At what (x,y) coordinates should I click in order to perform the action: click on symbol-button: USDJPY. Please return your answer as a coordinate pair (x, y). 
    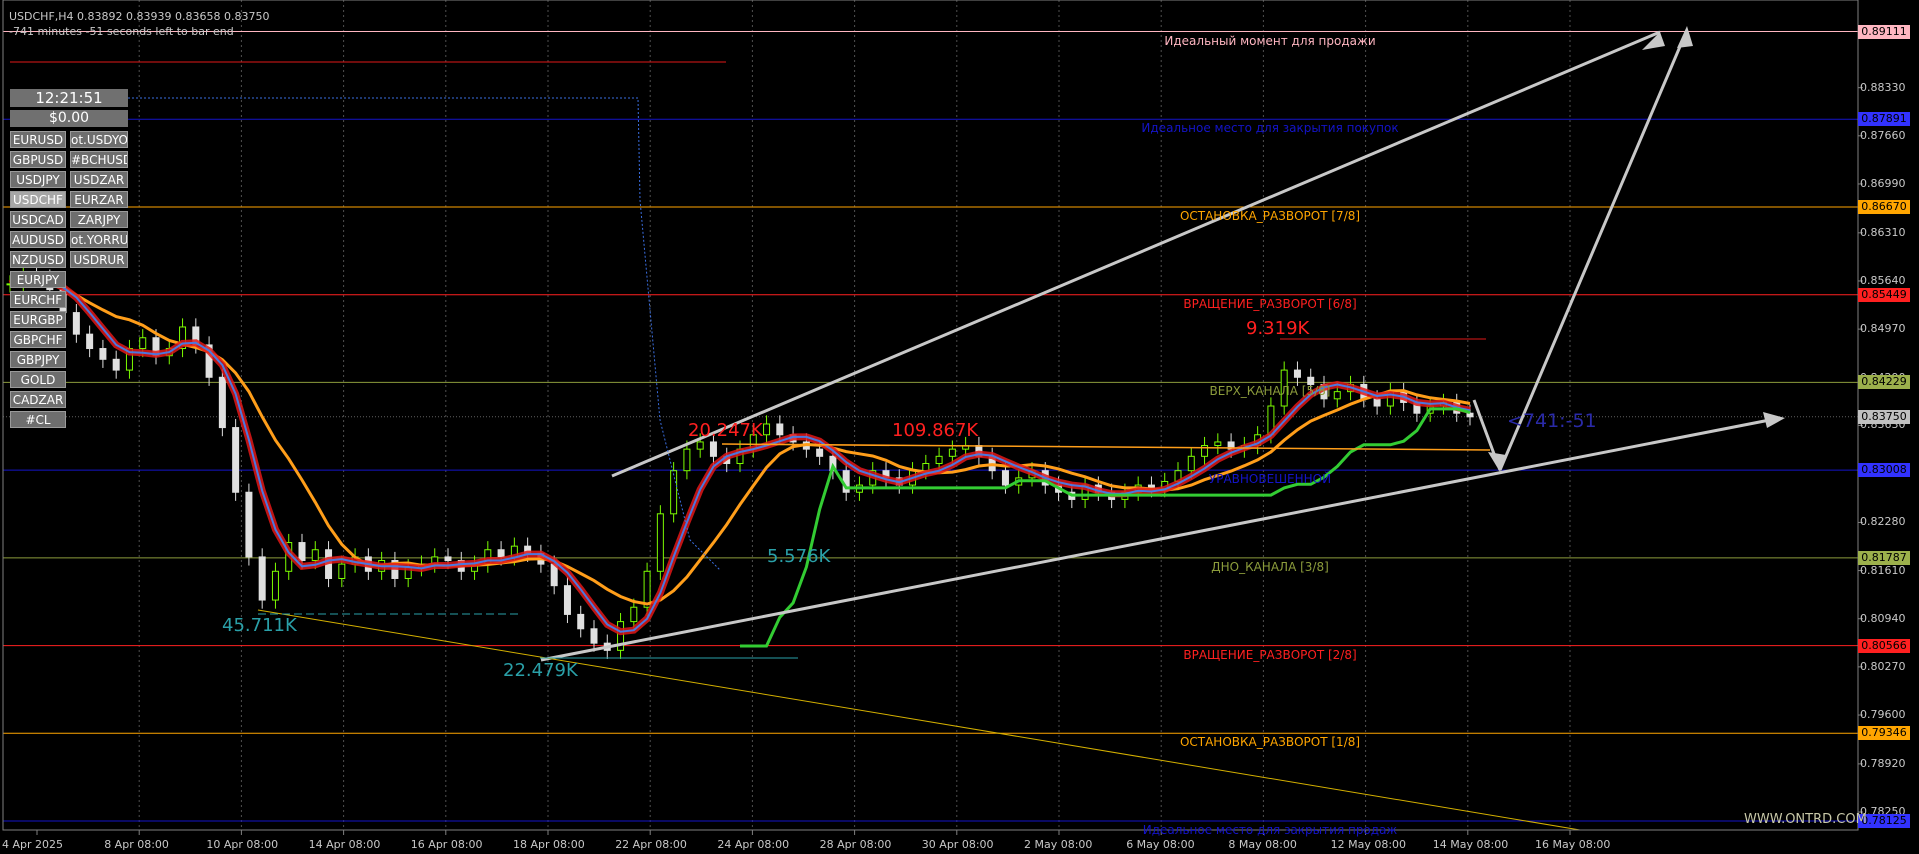
    Looking at the image, I should click on (38, 179).